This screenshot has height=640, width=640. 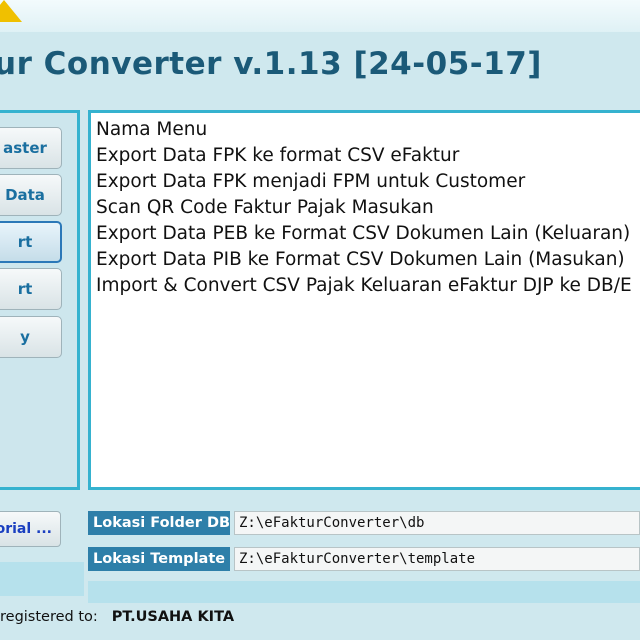 What do you see at coordinates (159, 559) in the screenshot?
I see `template-folder-label: Lokasi Template` at bounding box center [159, 559].